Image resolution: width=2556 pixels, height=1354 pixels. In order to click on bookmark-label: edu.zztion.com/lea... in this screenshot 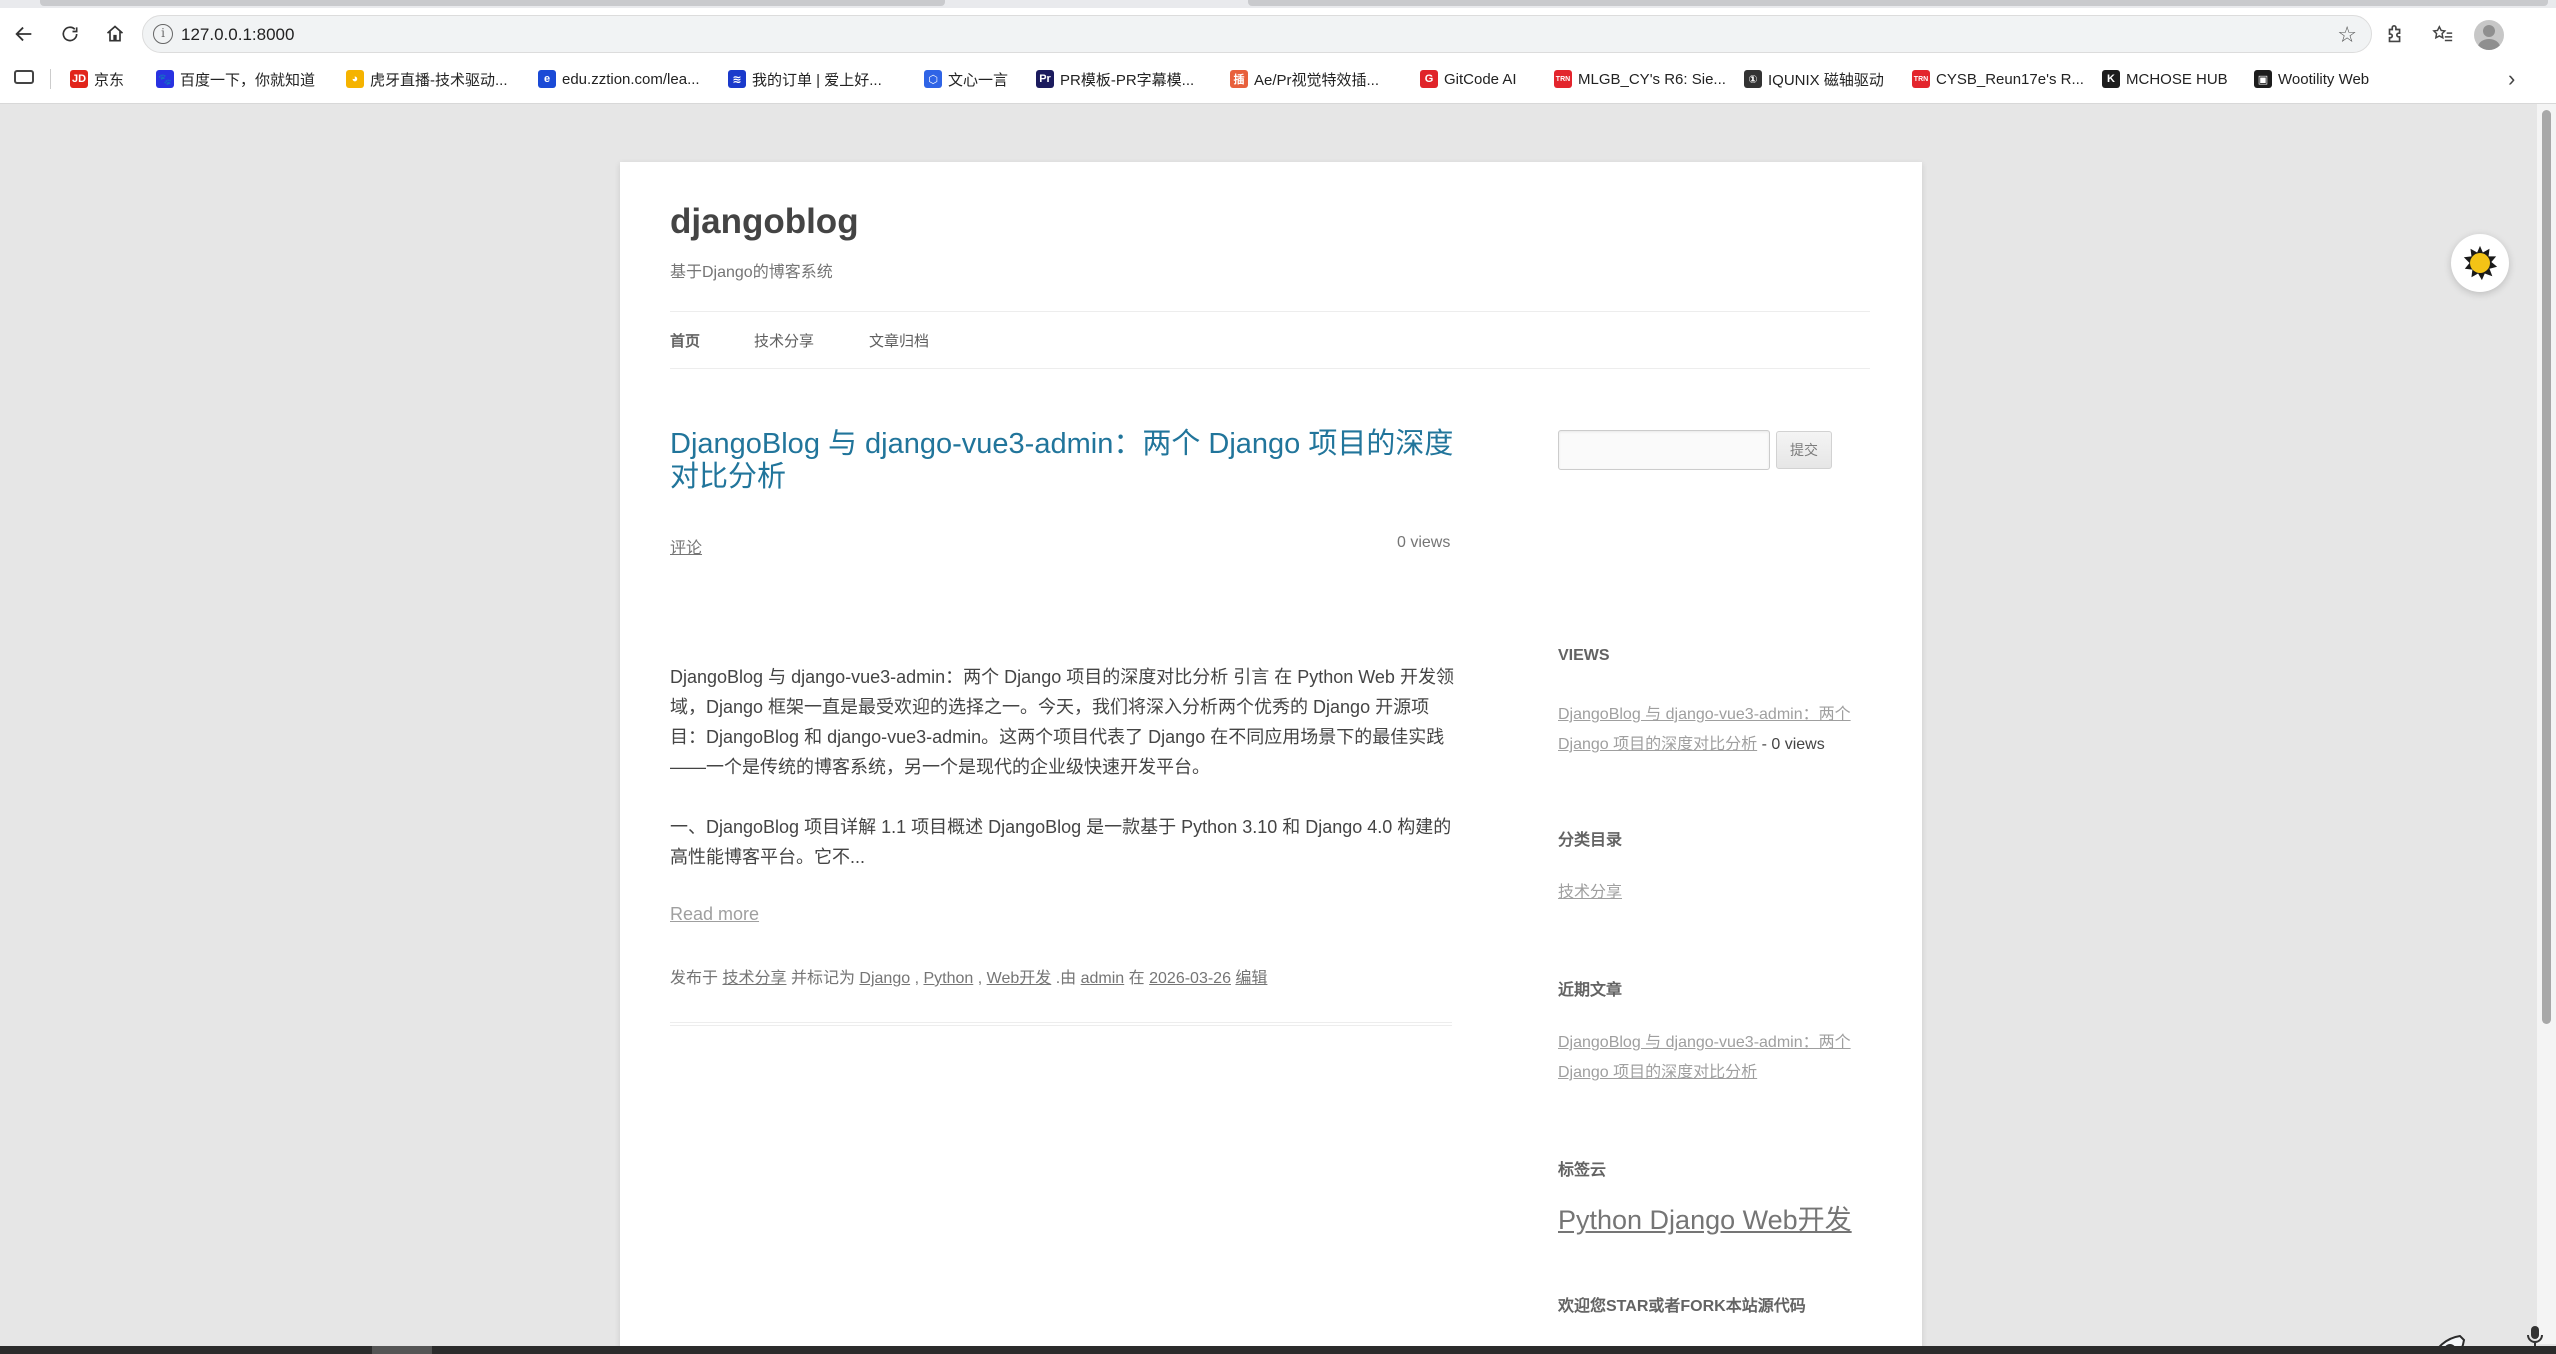, I will do `click(631, 79)`.